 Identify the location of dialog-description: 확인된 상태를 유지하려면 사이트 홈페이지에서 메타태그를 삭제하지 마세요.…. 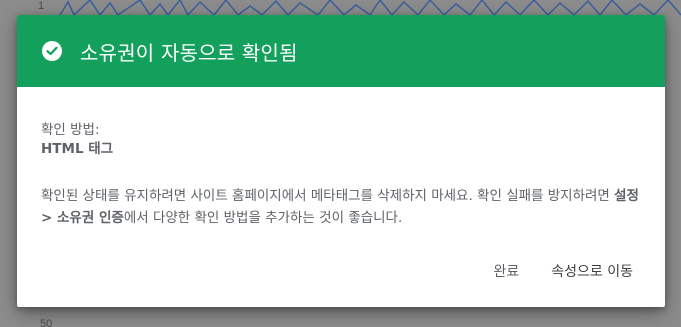
(343, 207).